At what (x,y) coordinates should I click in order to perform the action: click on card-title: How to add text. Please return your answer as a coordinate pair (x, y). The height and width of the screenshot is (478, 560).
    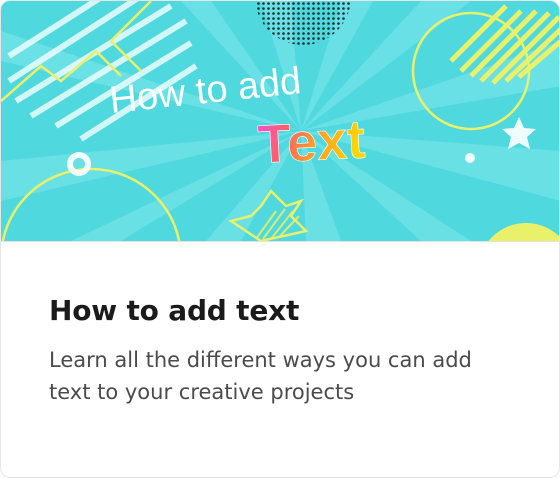
    Looking at the image, I should click on (174, 310).